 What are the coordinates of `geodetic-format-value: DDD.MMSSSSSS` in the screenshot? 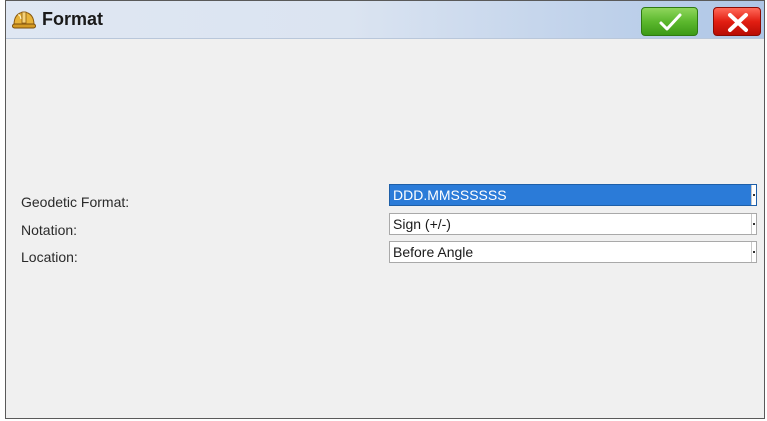 It's located at (450, 195).